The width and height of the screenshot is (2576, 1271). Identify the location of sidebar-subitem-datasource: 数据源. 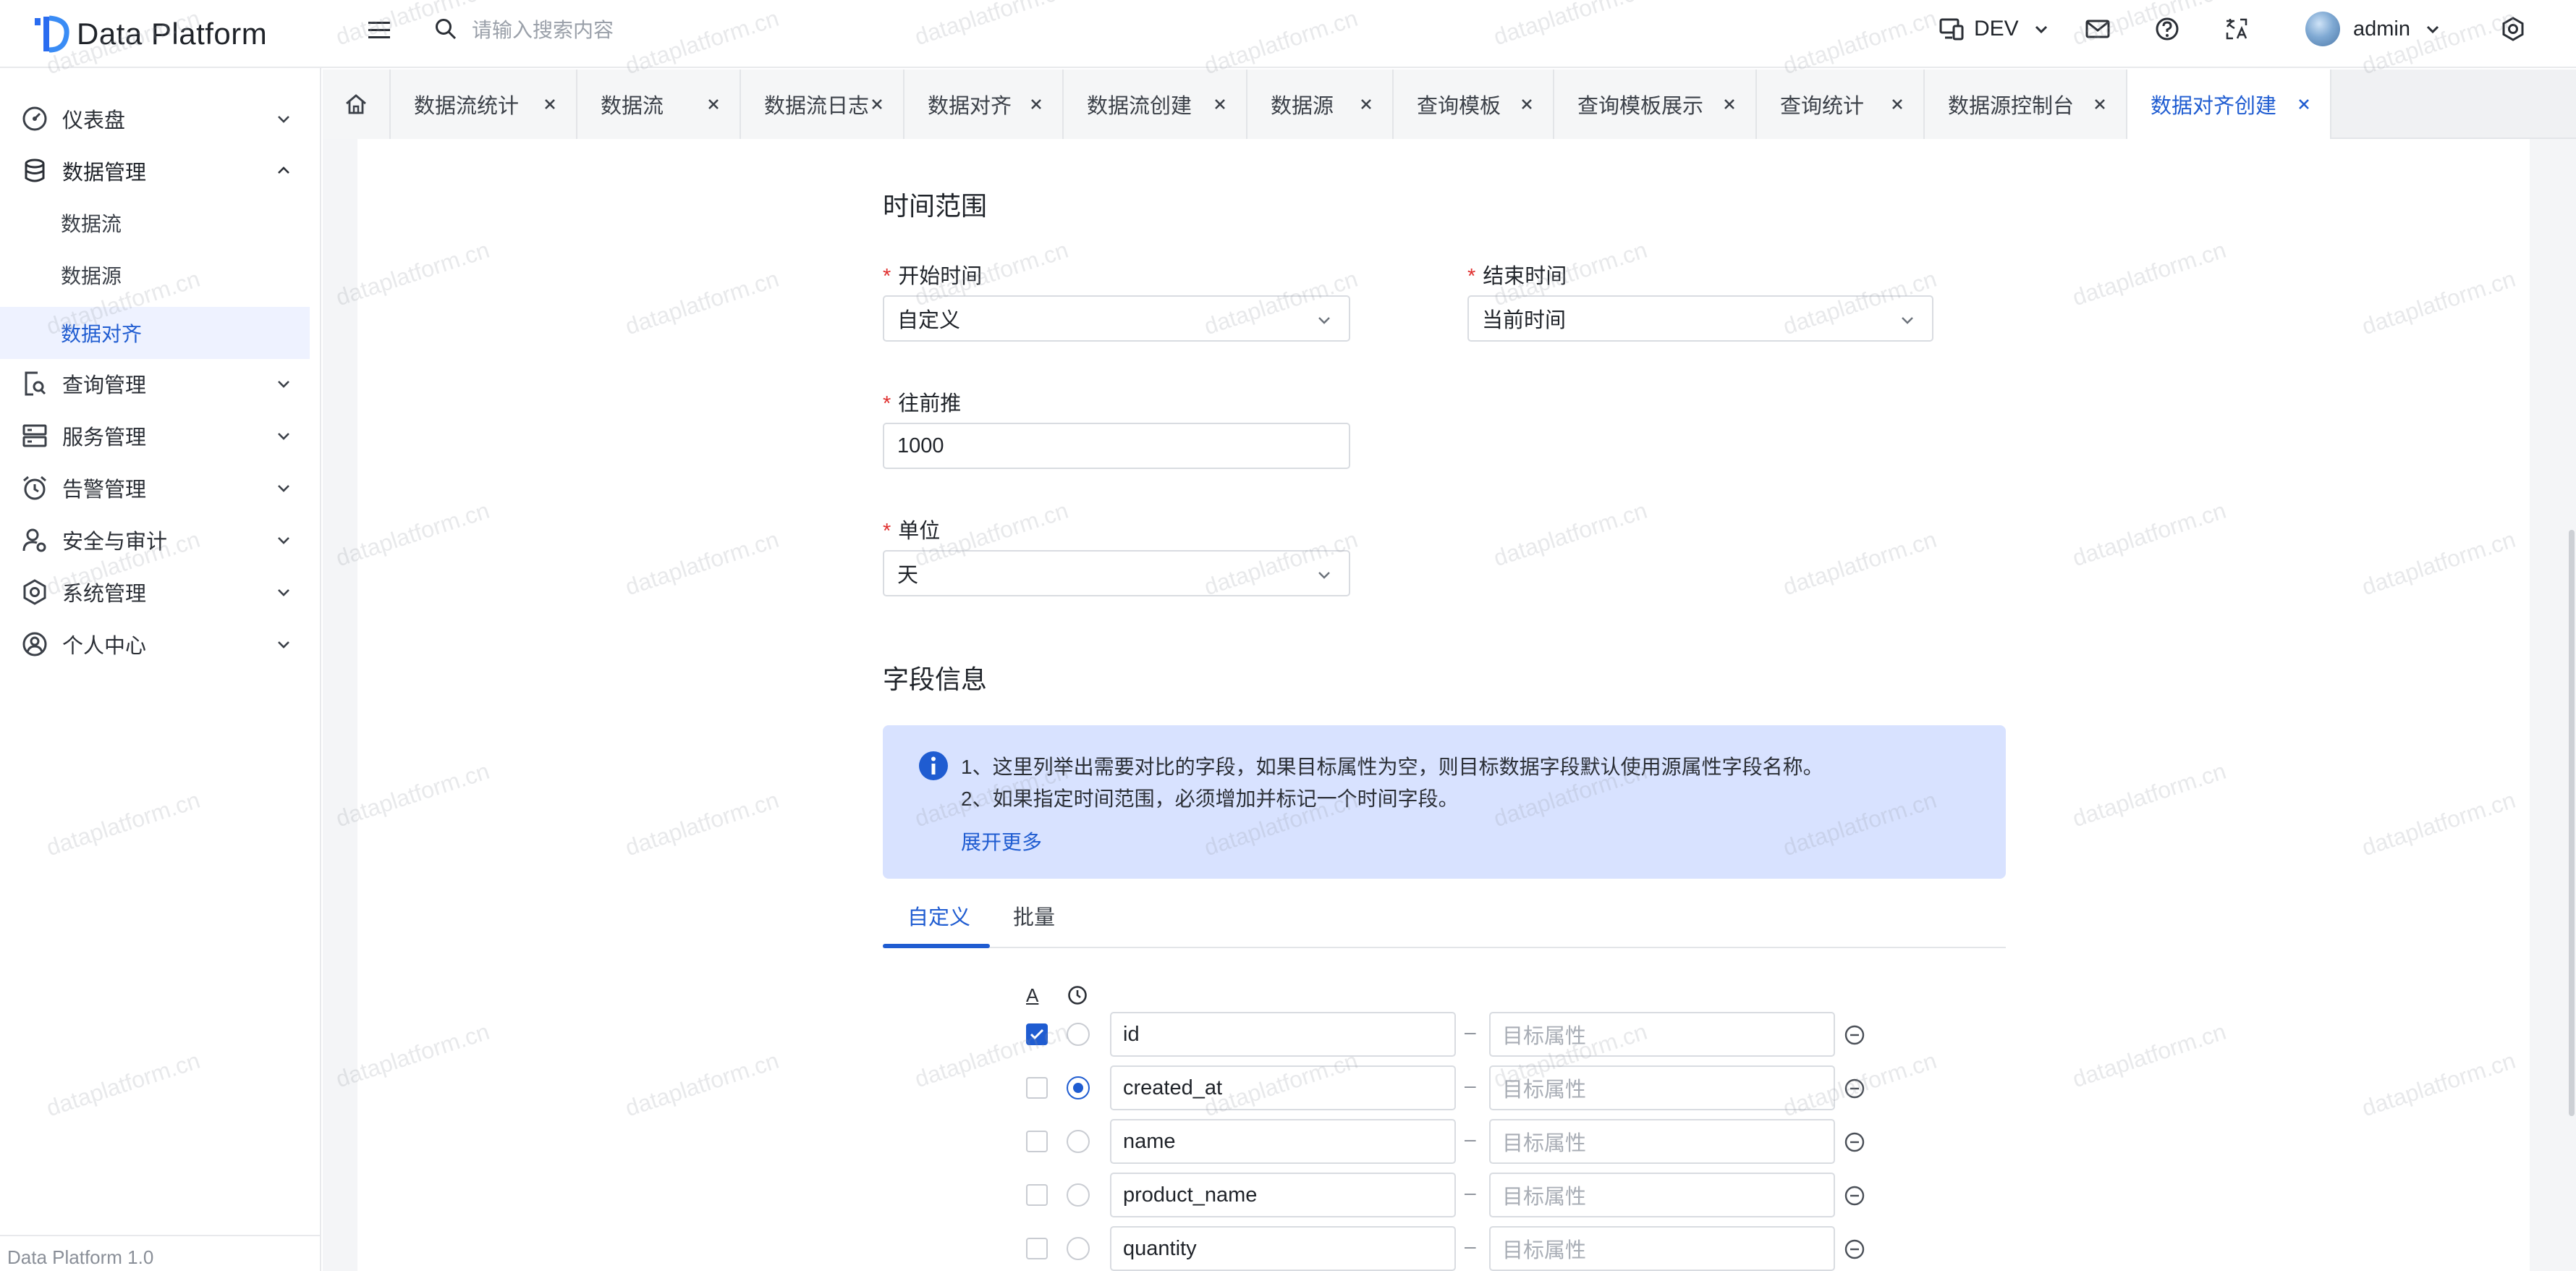
(155, 275).